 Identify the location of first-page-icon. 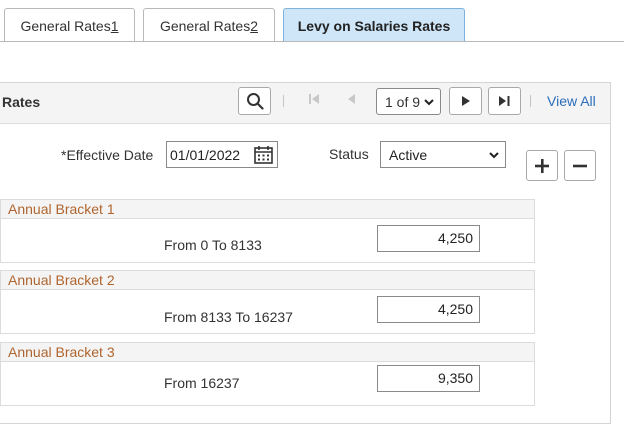
(314, 100).